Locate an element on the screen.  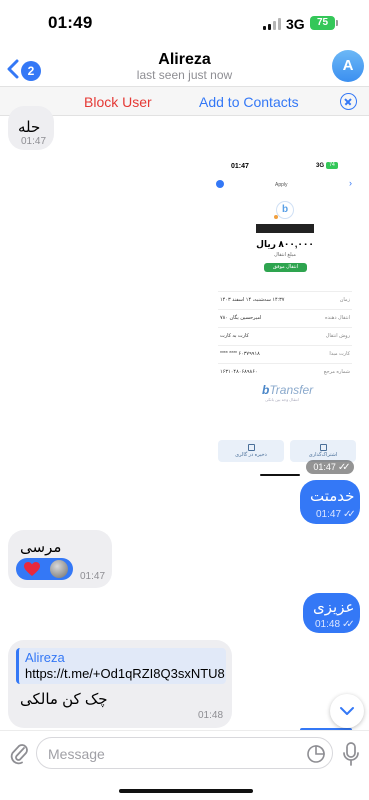
message-bubble-incoming: حله 01:47 is located at coordinates (31, 128).